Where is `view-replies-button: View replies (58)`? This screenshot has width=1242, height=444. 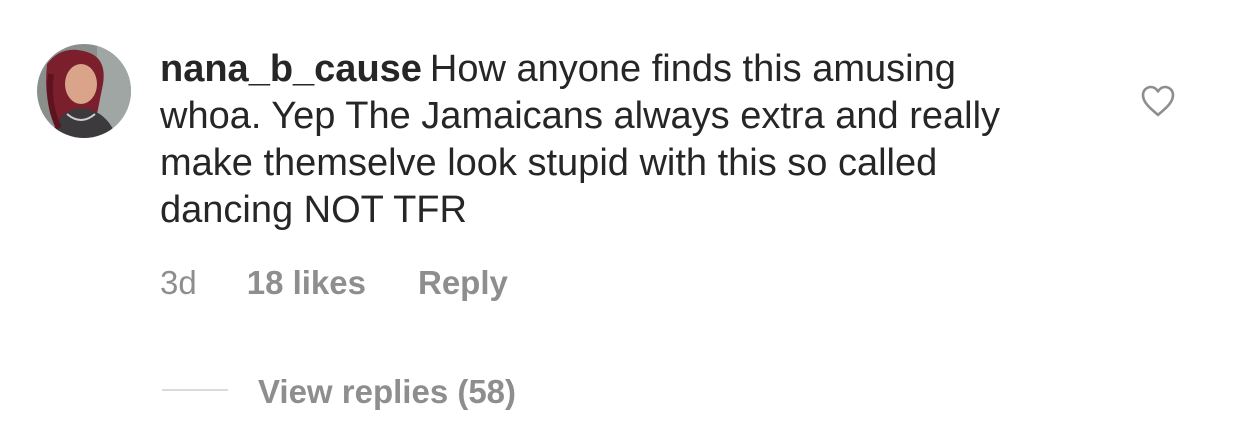
view-replies-button: View replies (58) is located at coordinates (339, 392).